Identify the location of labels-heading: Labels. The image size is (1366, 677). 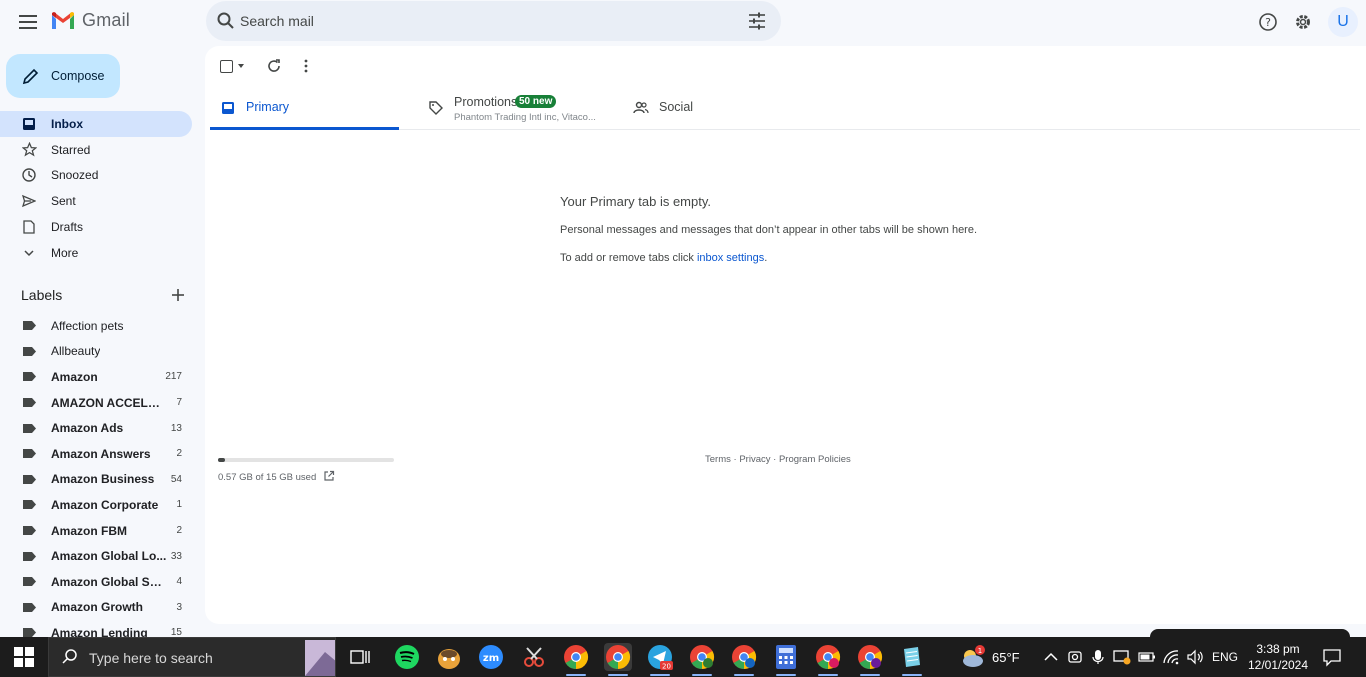
(42, 295).